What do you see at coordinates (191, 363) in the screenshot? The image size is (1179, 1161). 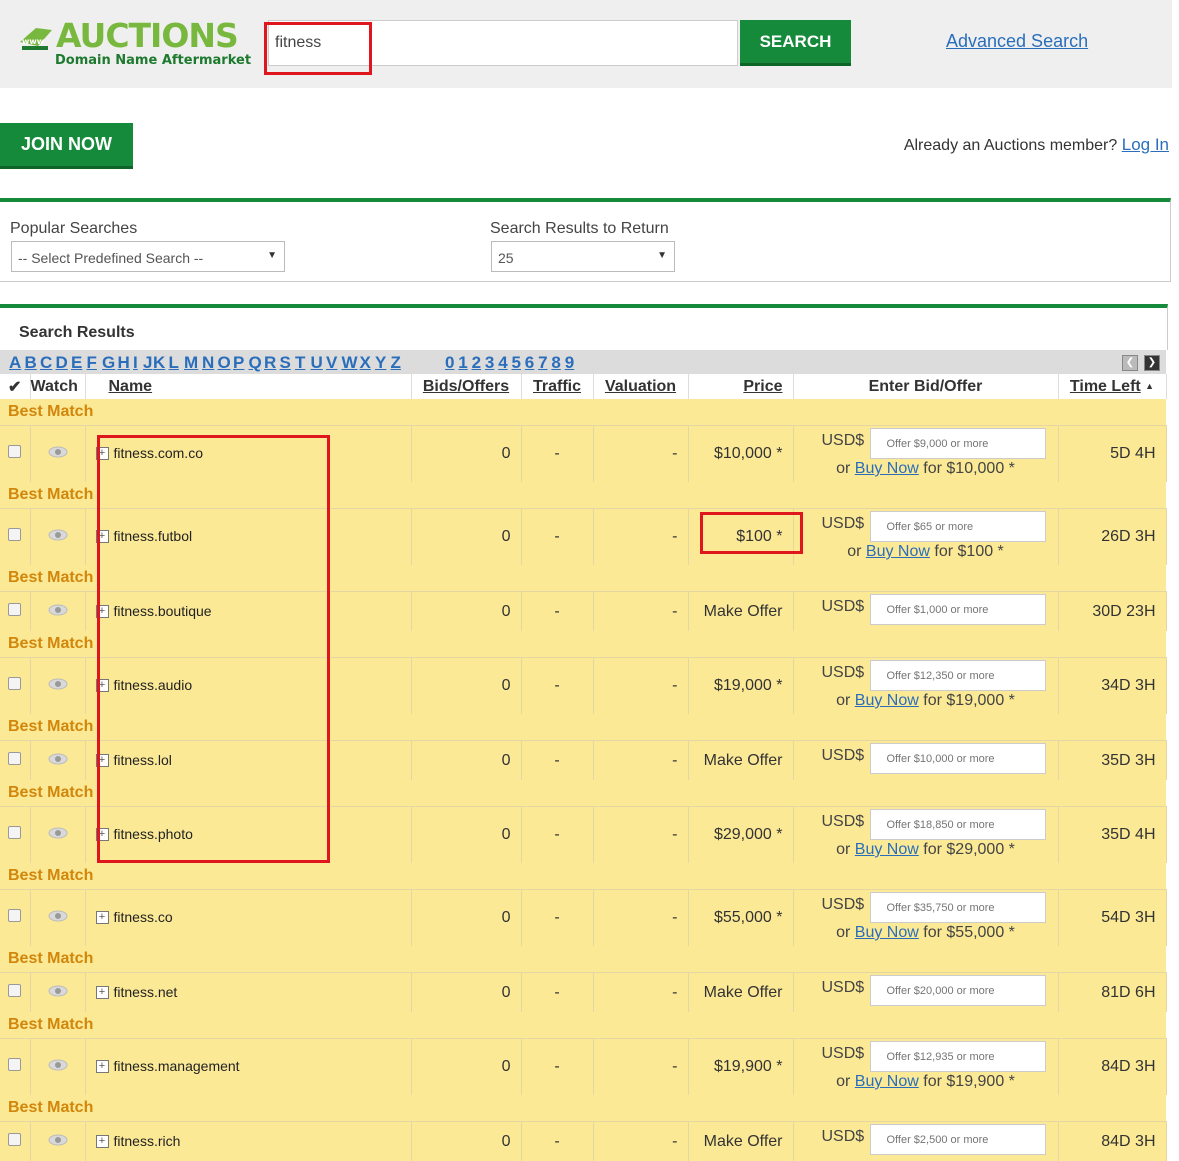 I see `alpha-filter-link: M` at bounding box center [191, 363].